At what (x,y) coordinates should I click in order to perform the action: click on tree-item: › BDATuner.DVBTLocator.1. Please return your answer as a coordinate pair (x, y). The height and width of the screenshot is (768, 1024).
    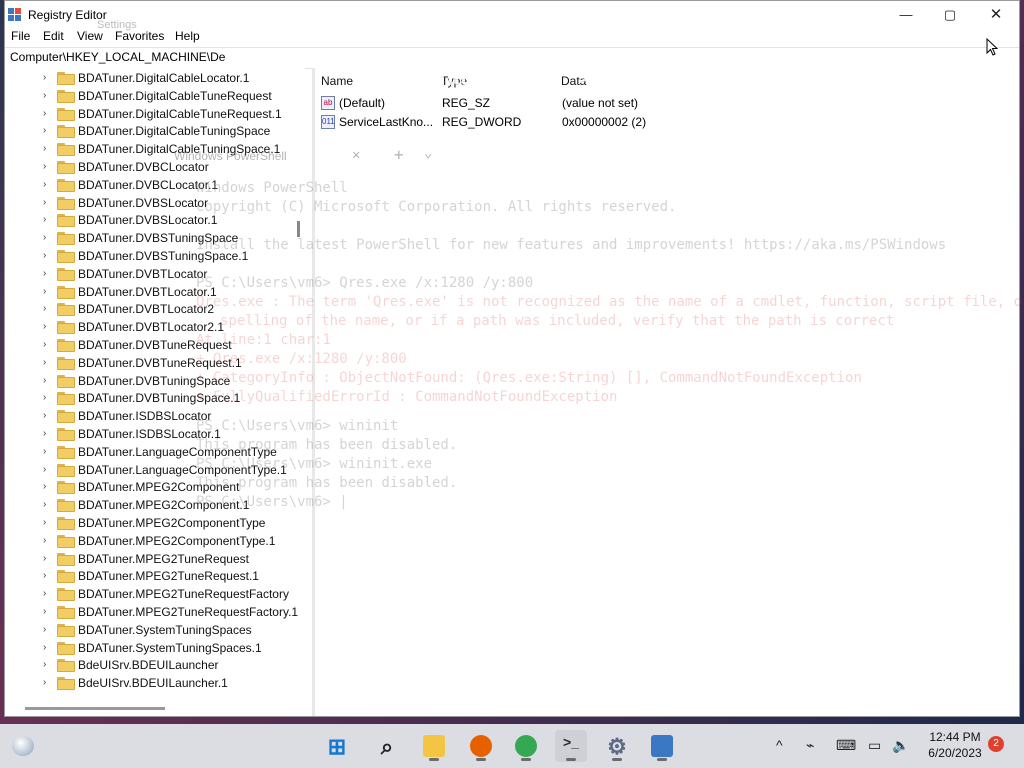
    Looking at the image, I should click on (155, 292).